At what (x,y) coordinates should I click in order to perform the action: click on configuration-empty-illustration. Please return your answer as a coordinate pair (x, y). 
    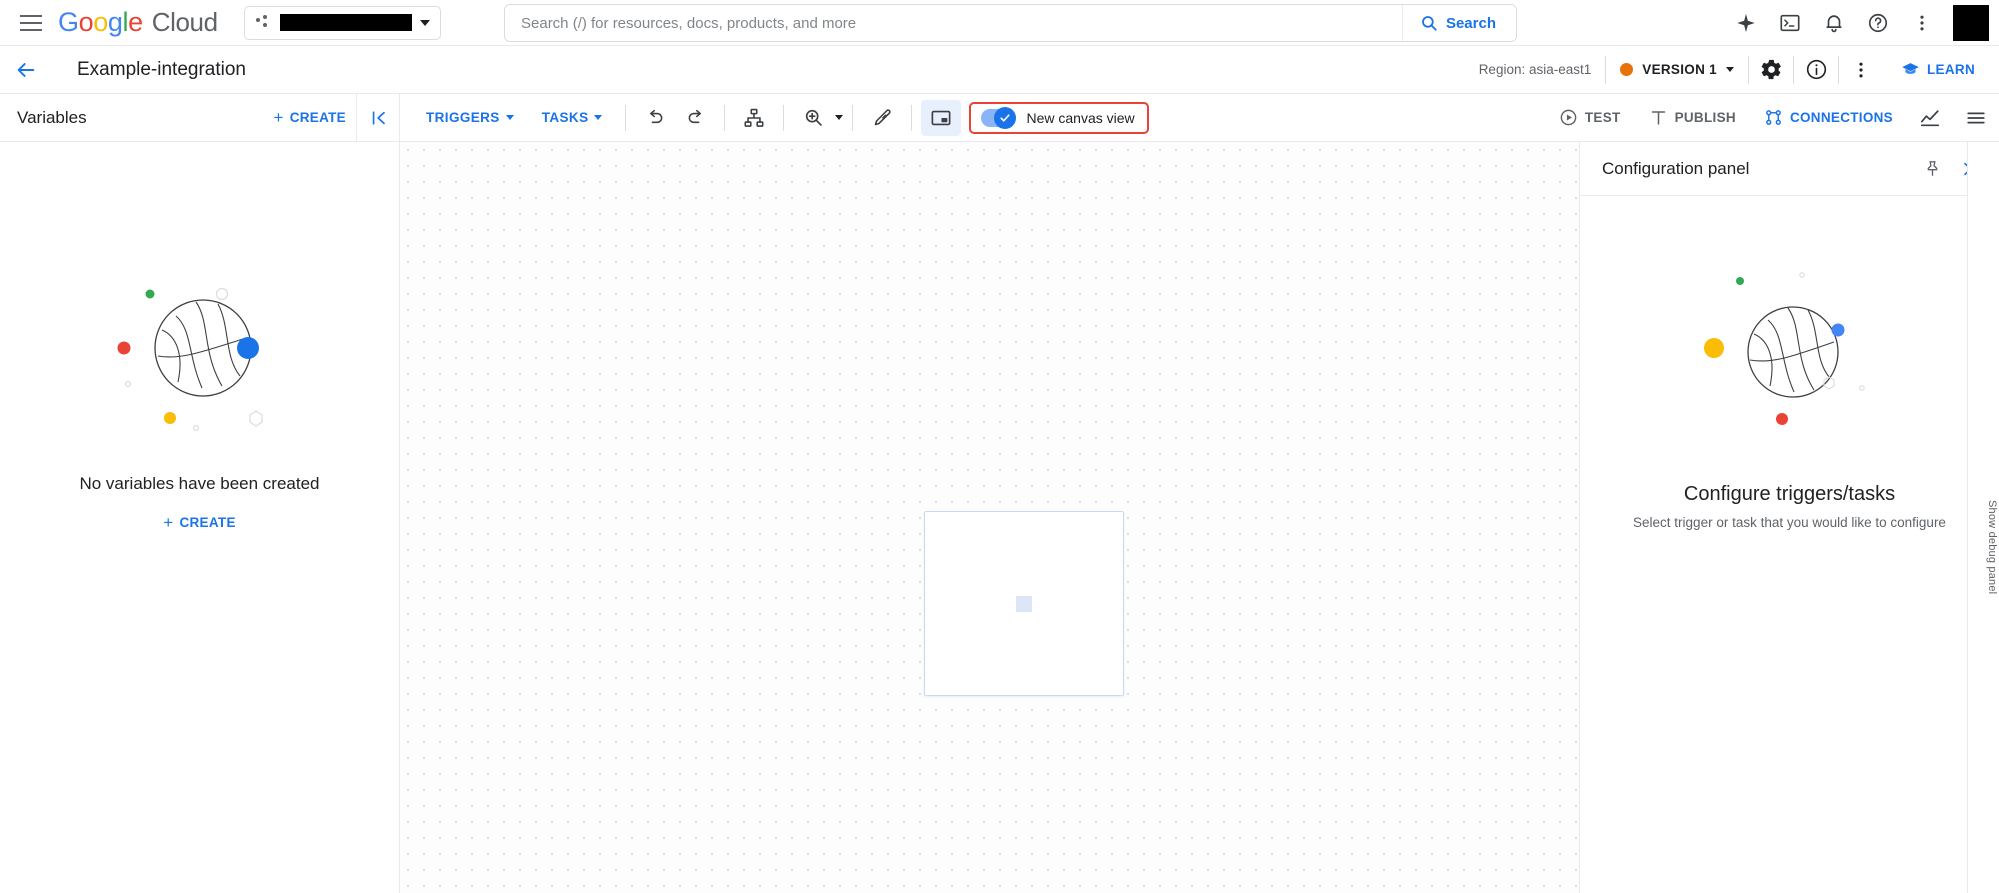
    Looking at the image, I should click on (1784, 348).